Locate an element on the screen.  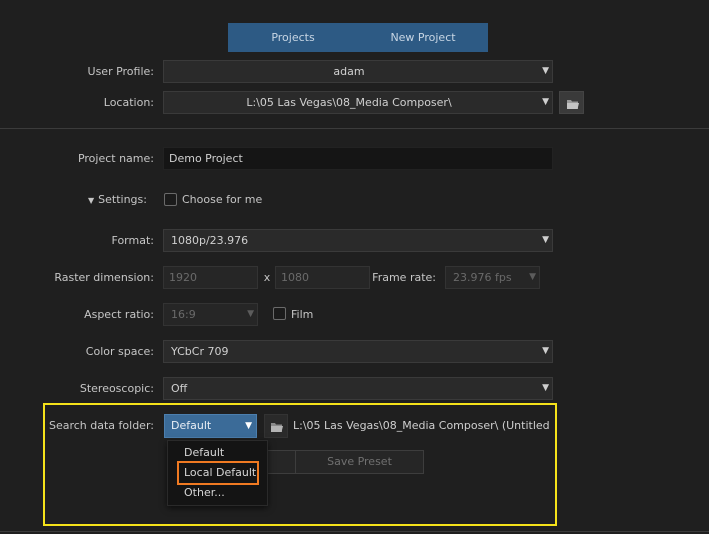
raster-width-input: 1920 is located at coordinates (210, 277).